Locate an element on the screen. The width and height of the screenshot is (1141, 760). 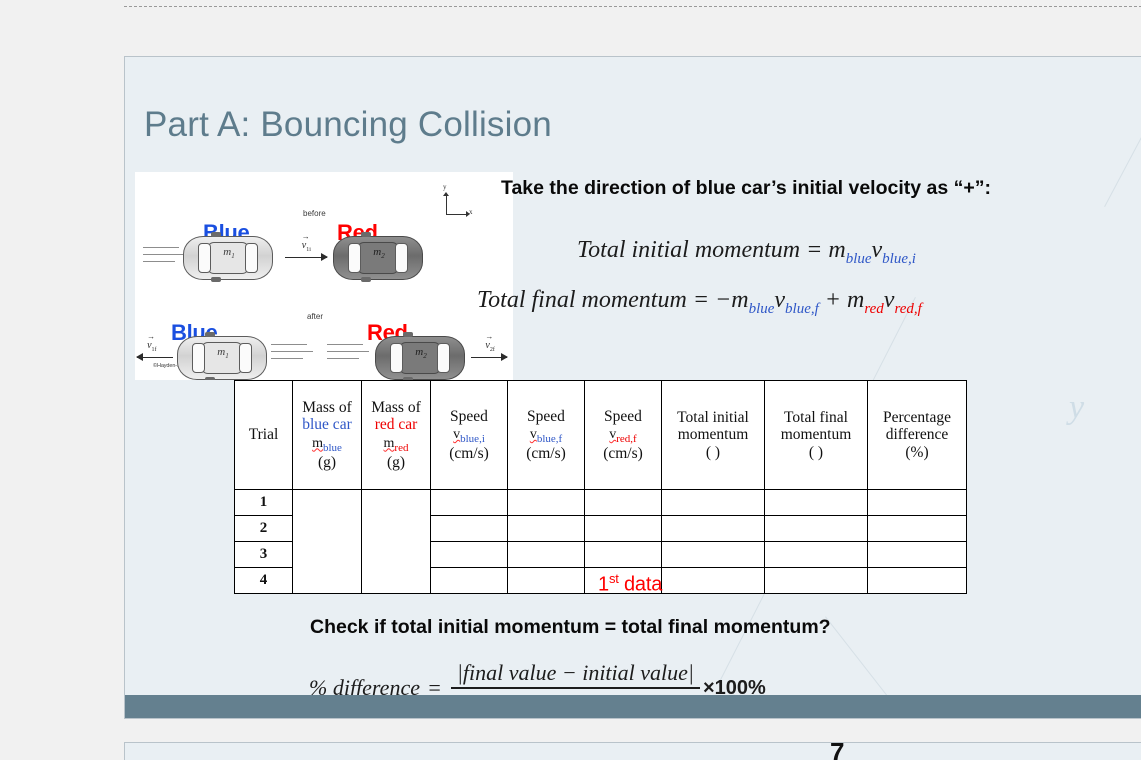
header-mass-red-symbol-sub: red is located at coordinates (401, 447).